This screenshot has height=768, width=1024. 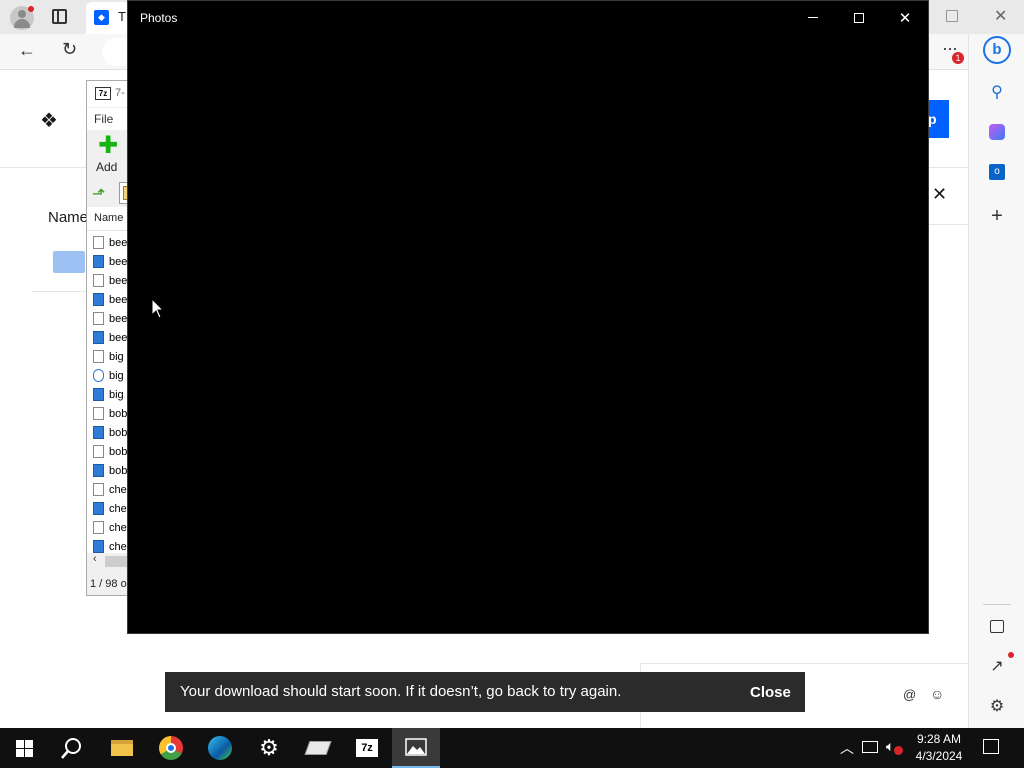 I want to click on copilot-icon, so click(x=997, y=132).